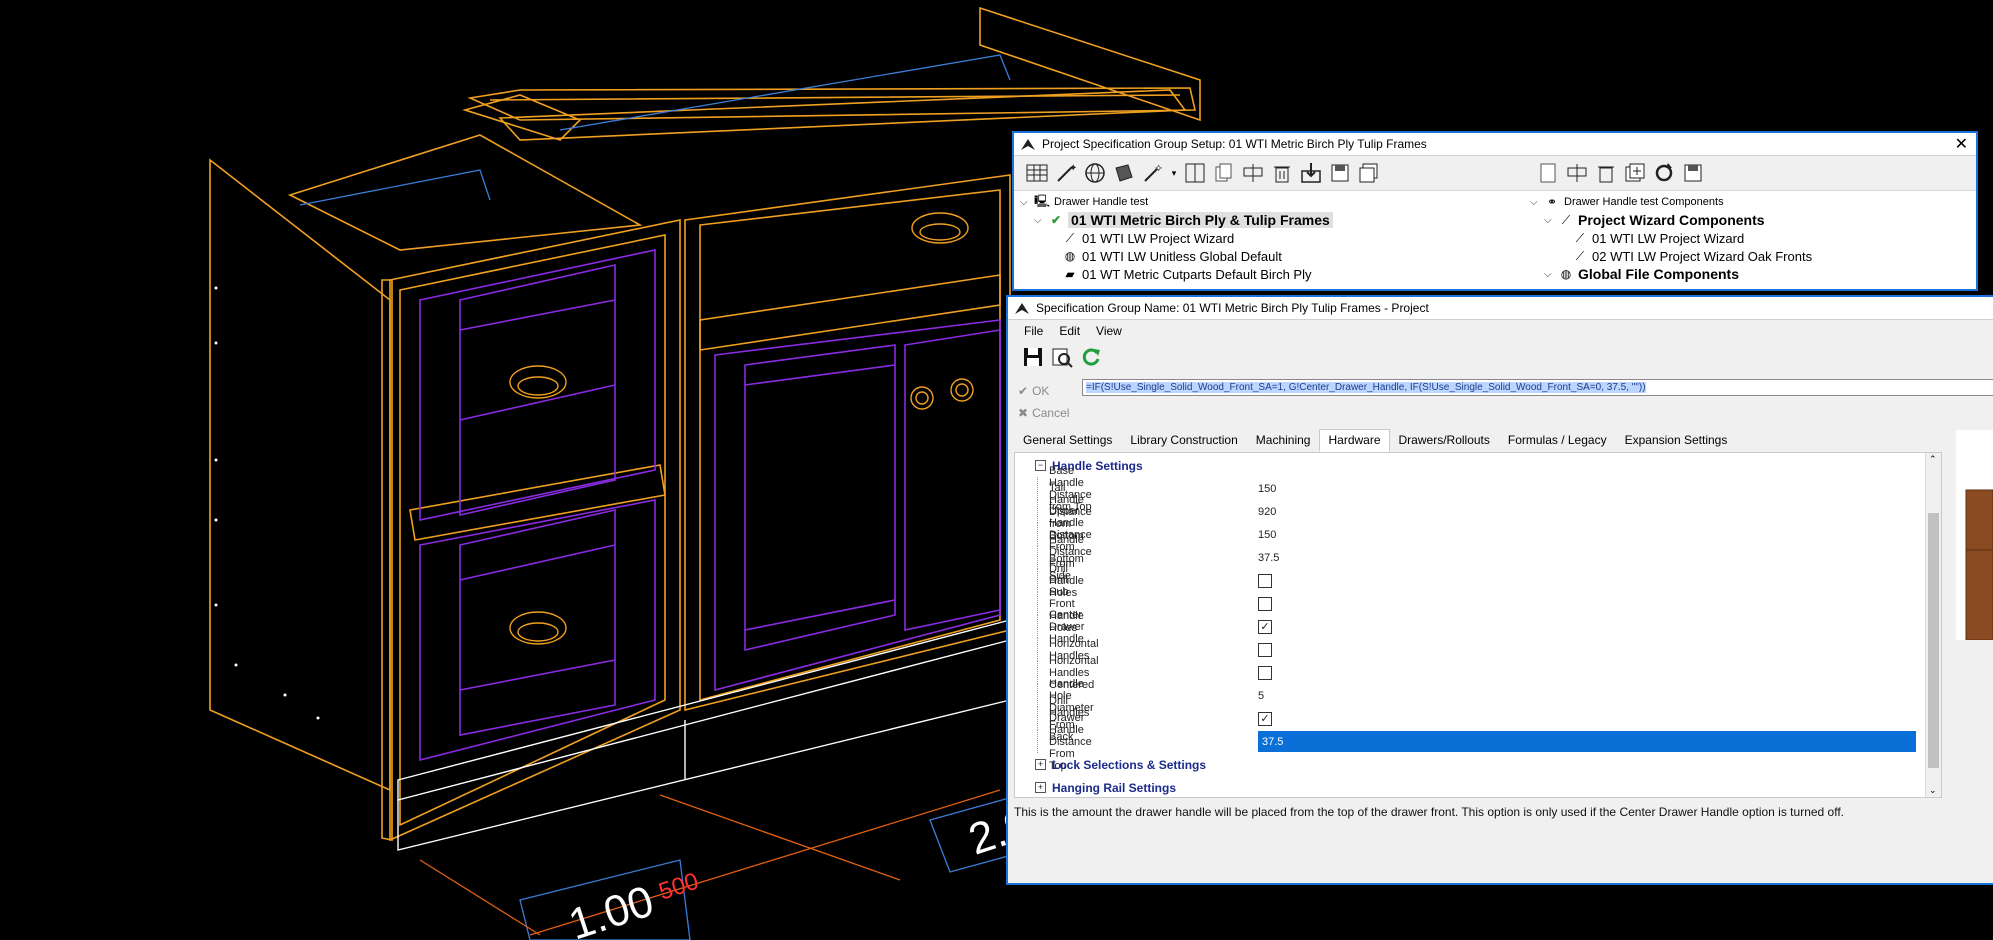  I want to click on spec-window-toolbar, so click(1500, 357).